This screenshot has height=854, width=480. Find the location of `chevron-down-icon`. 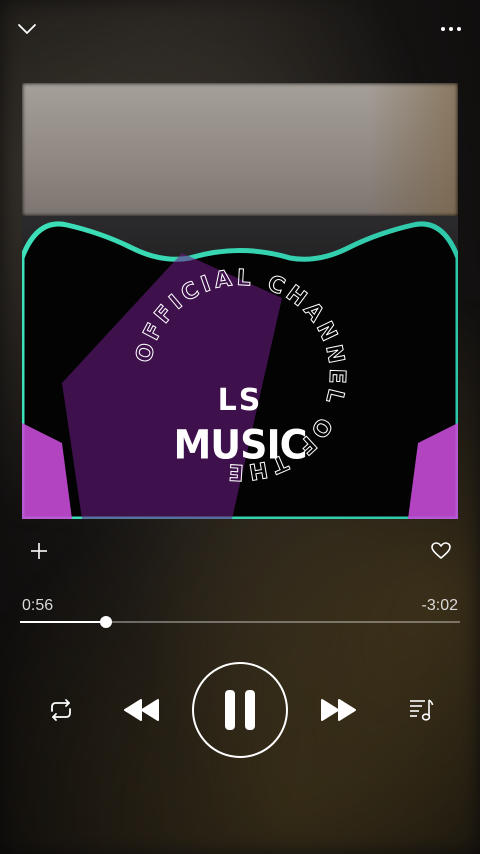

chevron-down-icon is located at coordinates (27, 29).